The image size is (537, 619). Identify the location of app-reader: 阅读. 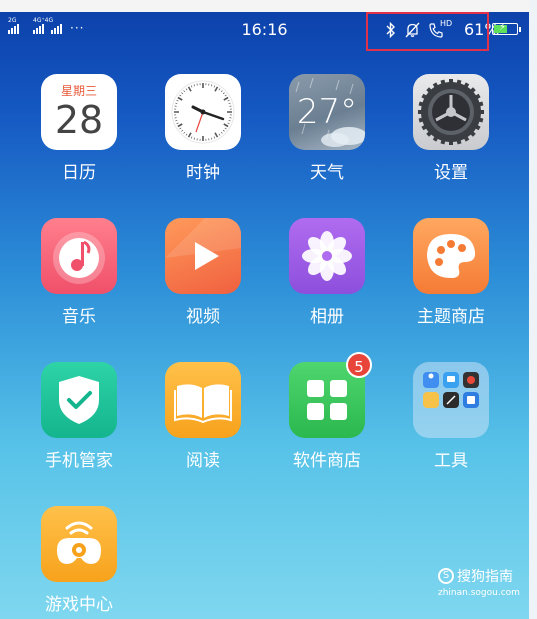
(203, 416).